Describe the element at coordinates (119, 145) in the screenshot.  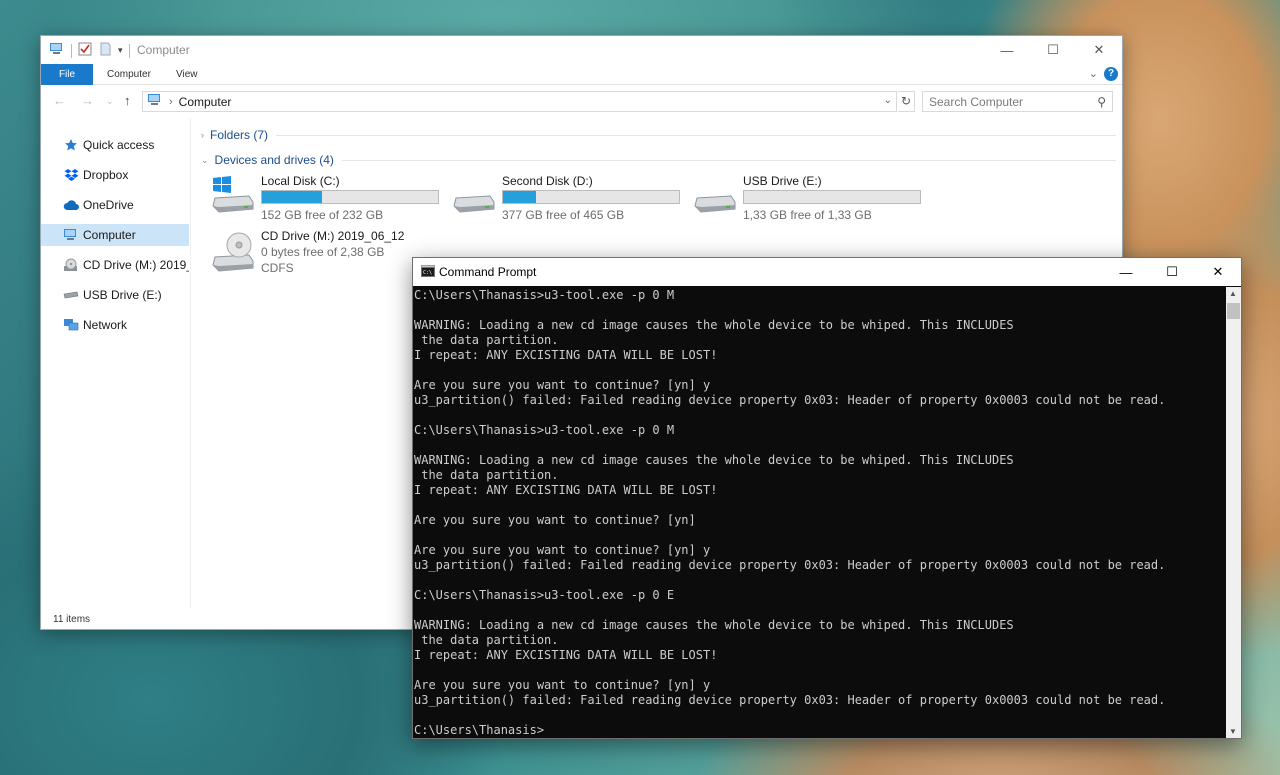
I see `sidebar-item-label: Quick access` at that location.